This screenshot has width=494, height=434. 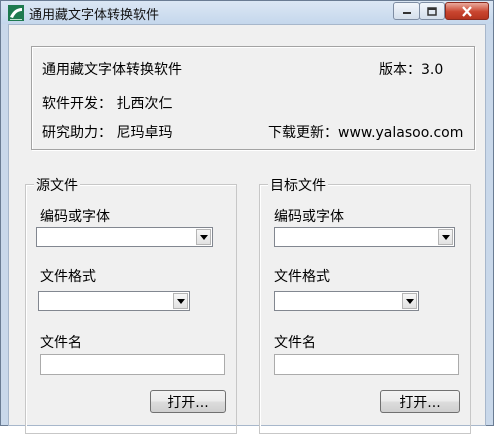 What do you see at coordinates (94, 15) in the screenshot?
I see `window-title: 通用藏文字体转换软件` at bounding box center [94, 15].